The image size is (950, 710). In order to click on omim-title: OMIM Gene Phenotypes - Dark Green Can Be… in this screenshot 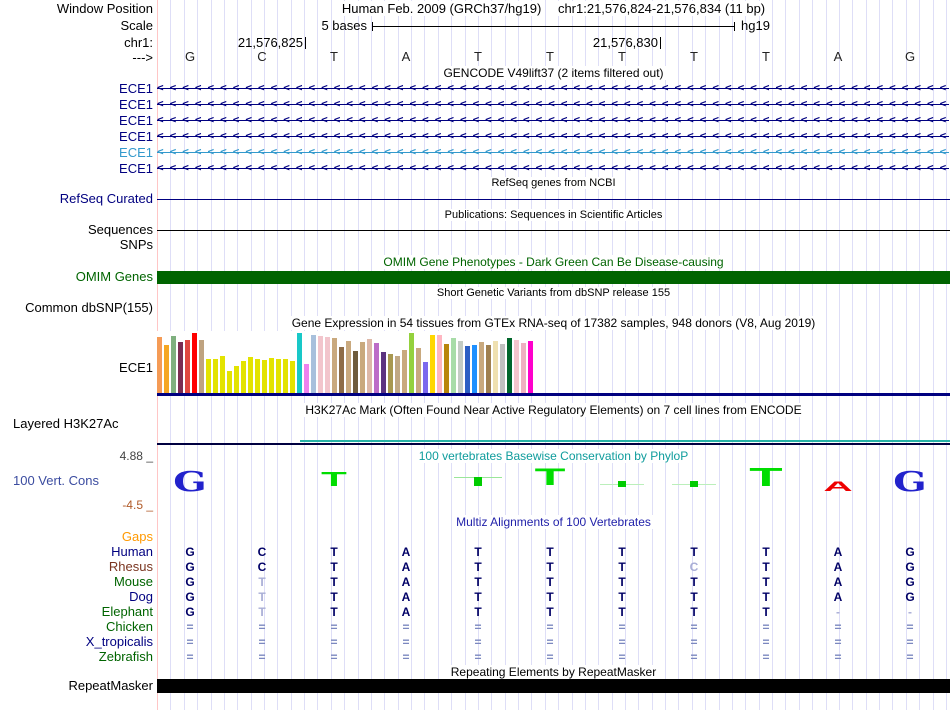, I will do `click(553, 262)`.